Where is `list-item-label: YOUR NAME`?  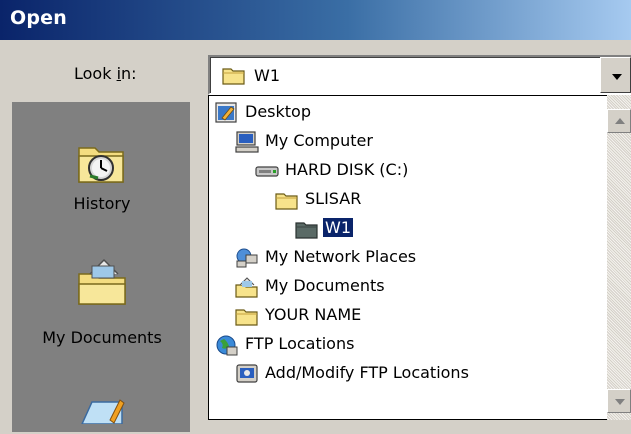
list-item-label: YOUR NAME is located at coordinates (313, 314).